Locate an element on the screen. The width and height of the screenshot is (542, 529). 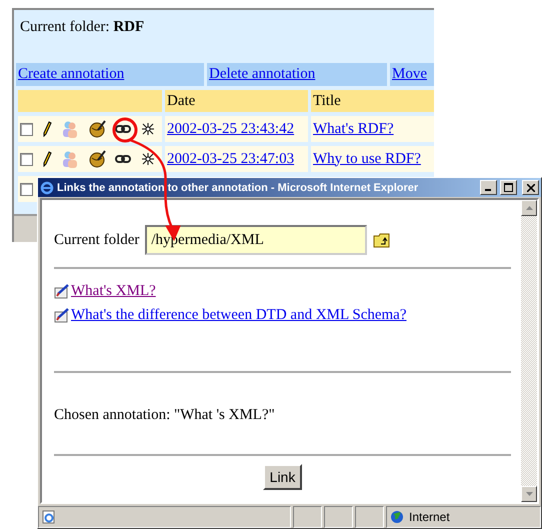
folder-field: /hypermedia/XML is located at coordinates (256, 240).